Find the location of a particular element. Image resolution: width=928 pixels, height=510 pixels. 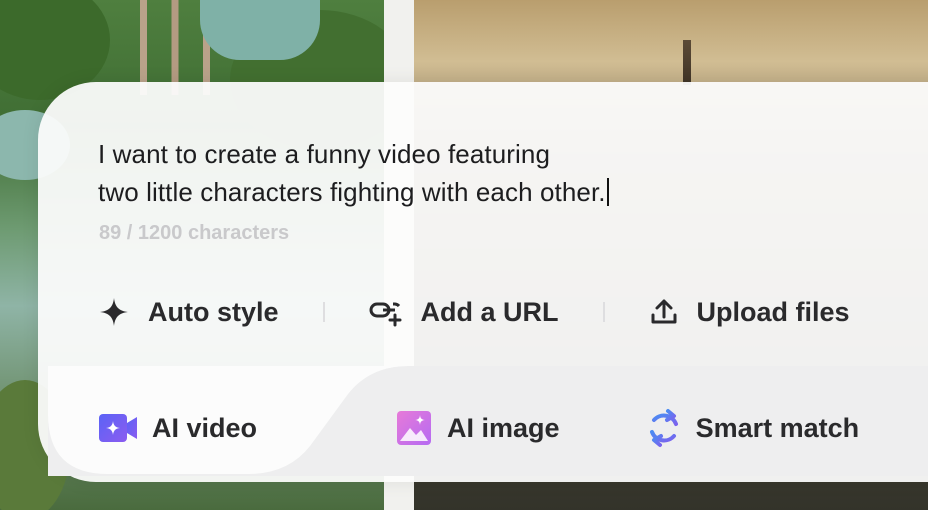

tab-smart-match: Smart match is located at coordinates (753, 428).